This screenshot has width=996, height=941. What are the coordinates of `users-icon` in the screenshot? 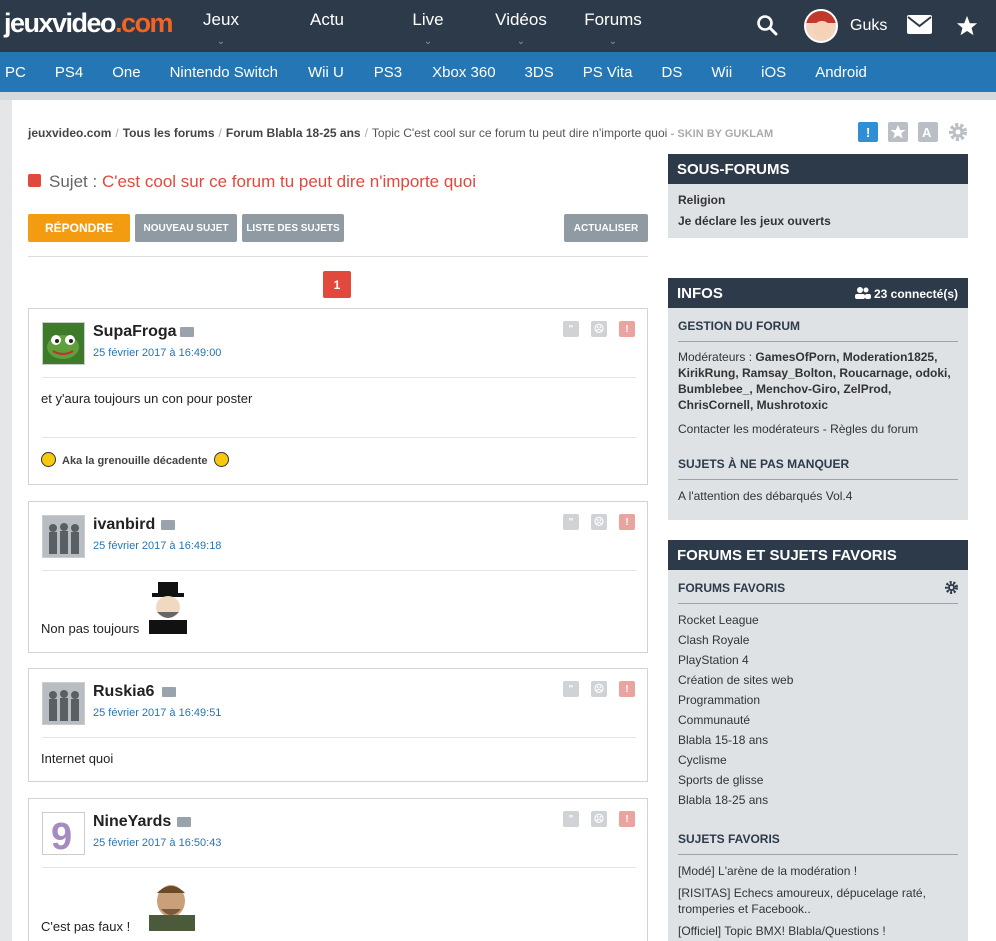 It's located at (862, 293).